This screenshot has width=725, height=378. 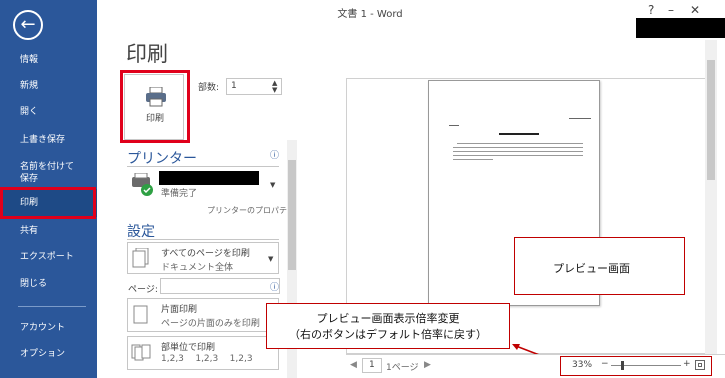 I want to click on nav-item-save: 上書き保存, so click(x=48, y=140).